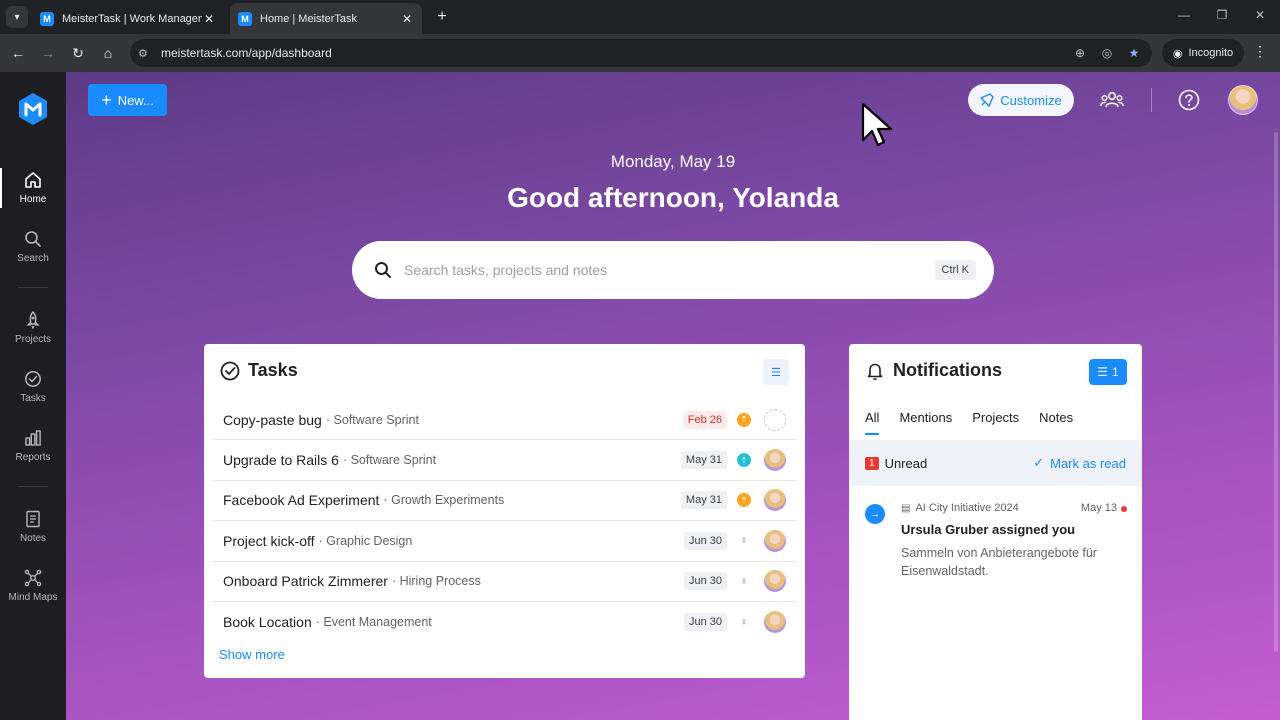  What do you see at coordinates (925, 422) in the screenshot?
I see `tab-mentions: Mentions` at bounding box center [925, 422].